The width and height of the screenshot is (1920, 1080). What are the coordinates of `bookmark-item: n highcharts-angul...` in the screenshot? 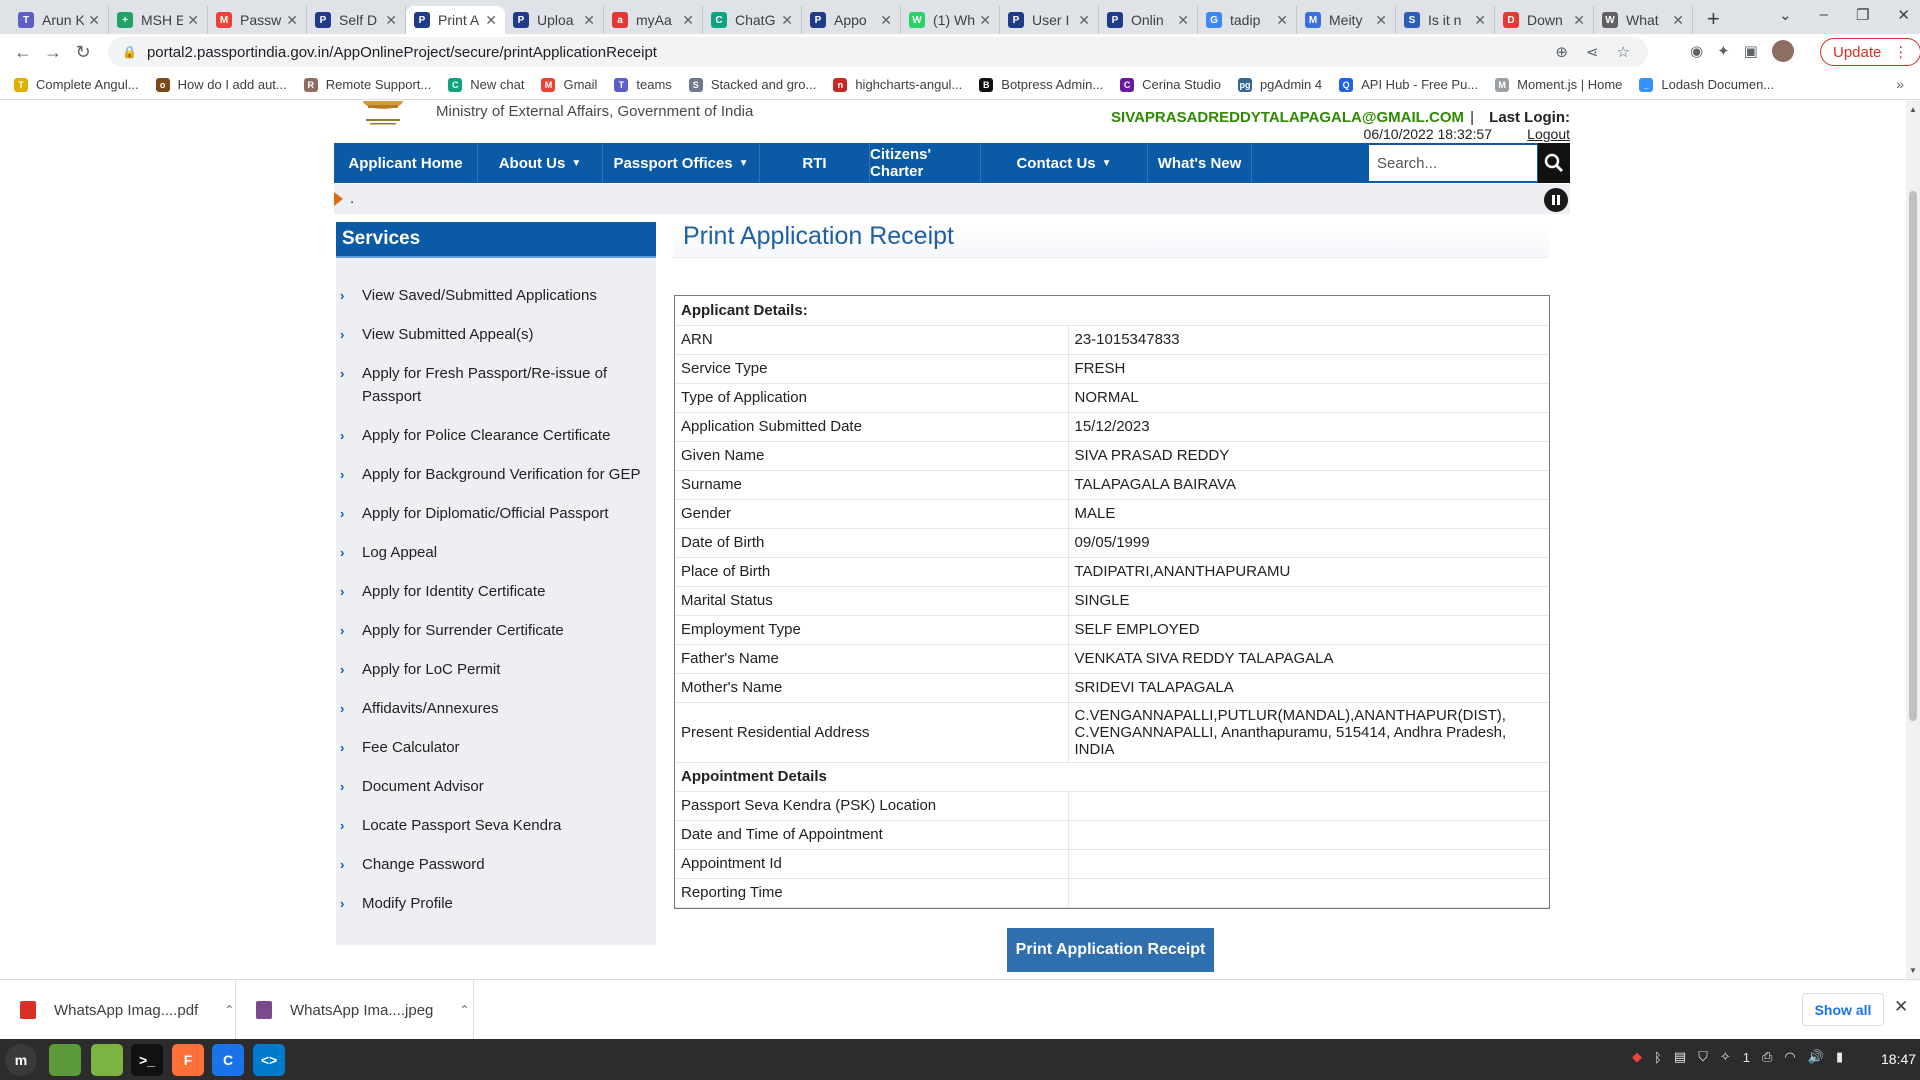 It's located at (897, 84).